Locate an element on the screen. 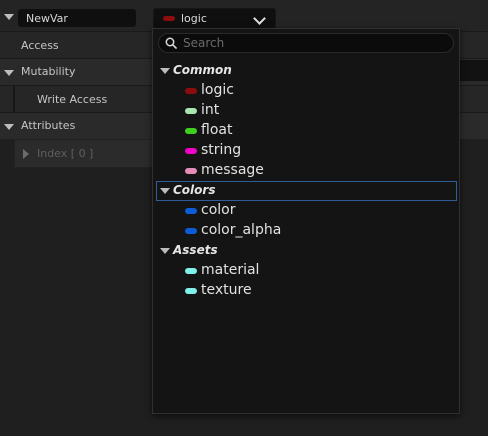  type-option-int: int is located at coordinates (306, 111).